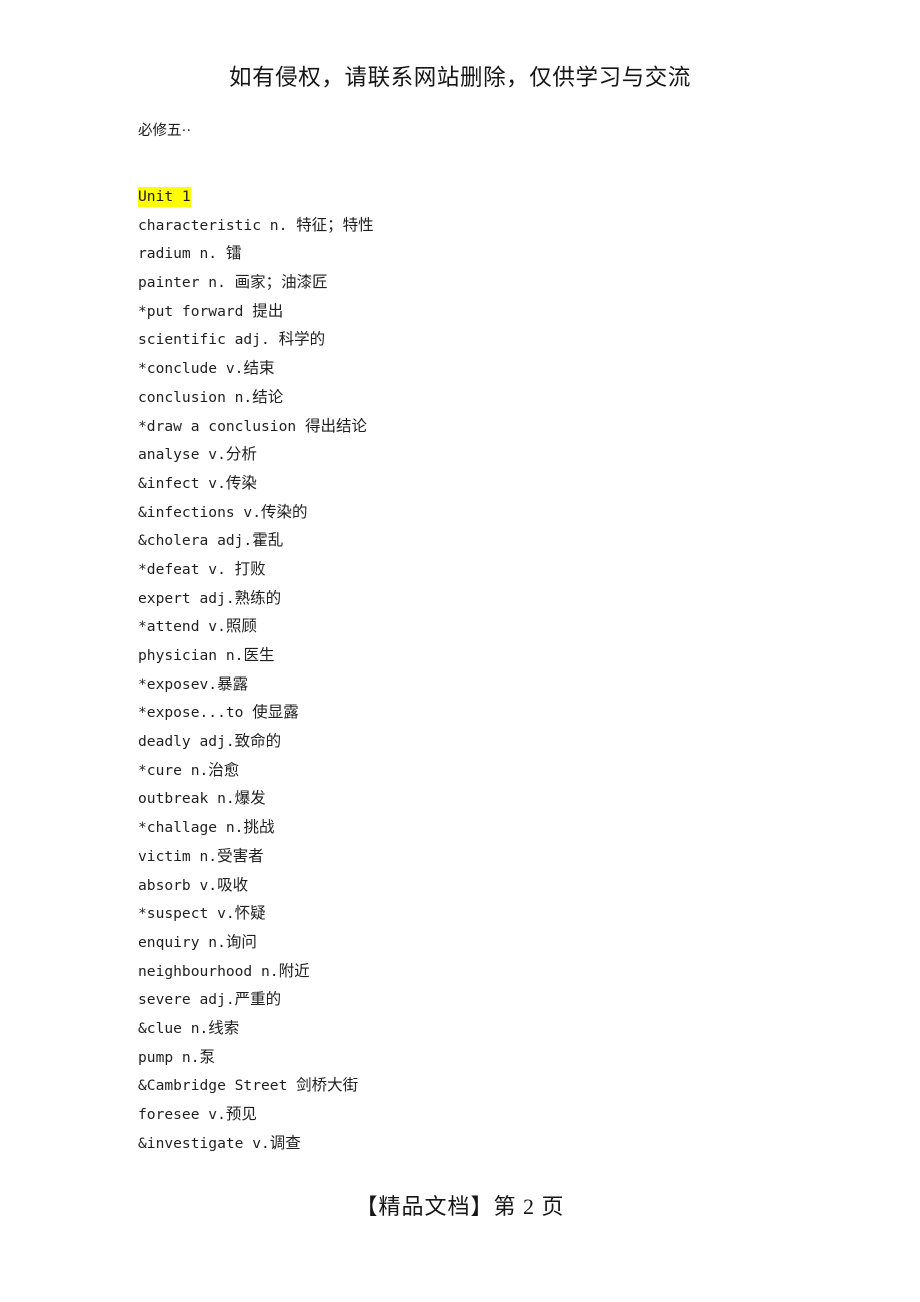 The height and width of the screenshot is (1302, 920). I want to click on volume-label: 必修五··, so click(165, 131).